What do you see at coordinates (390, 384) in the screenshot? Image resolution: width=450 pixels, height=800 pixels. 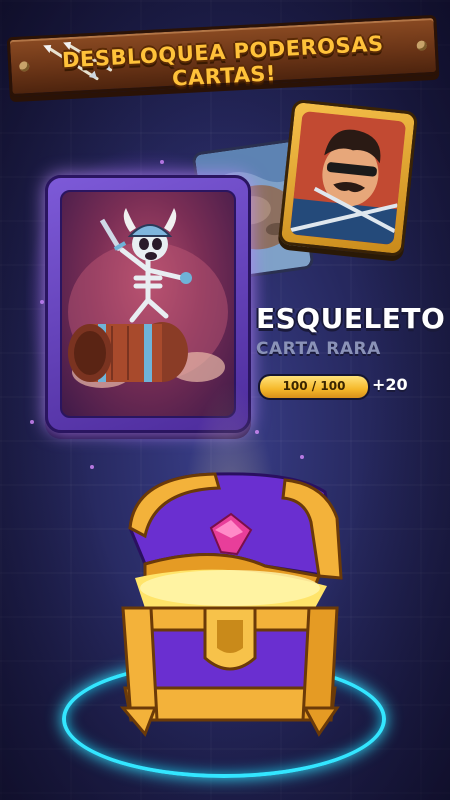 I see `bonus-count: +20` at bounding box center [390, 384].